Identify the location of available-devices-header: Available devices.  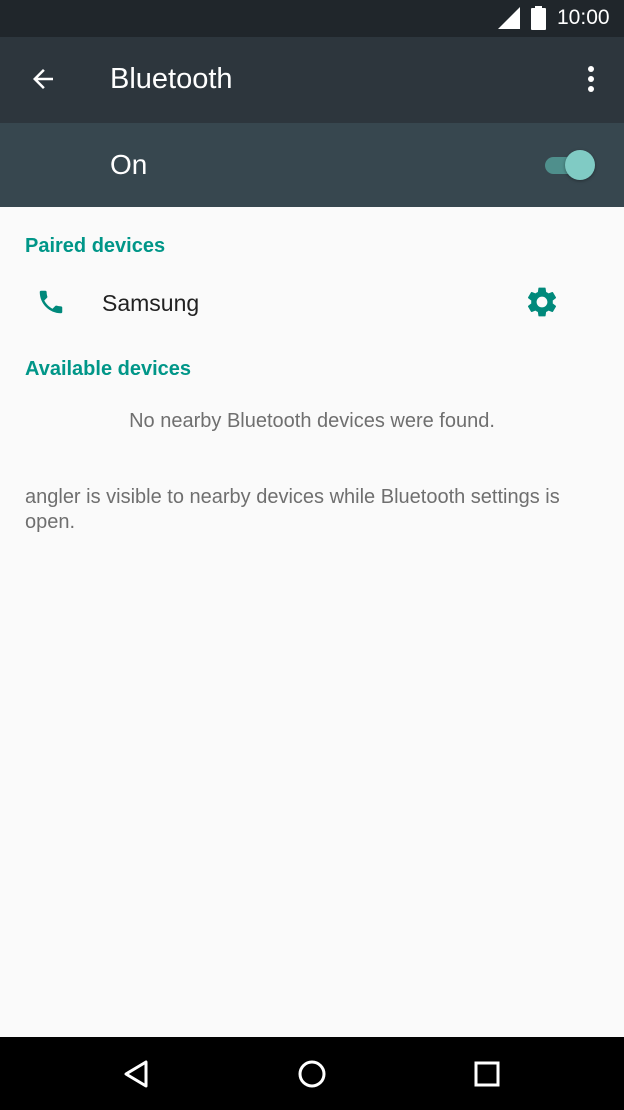
(108, 369).